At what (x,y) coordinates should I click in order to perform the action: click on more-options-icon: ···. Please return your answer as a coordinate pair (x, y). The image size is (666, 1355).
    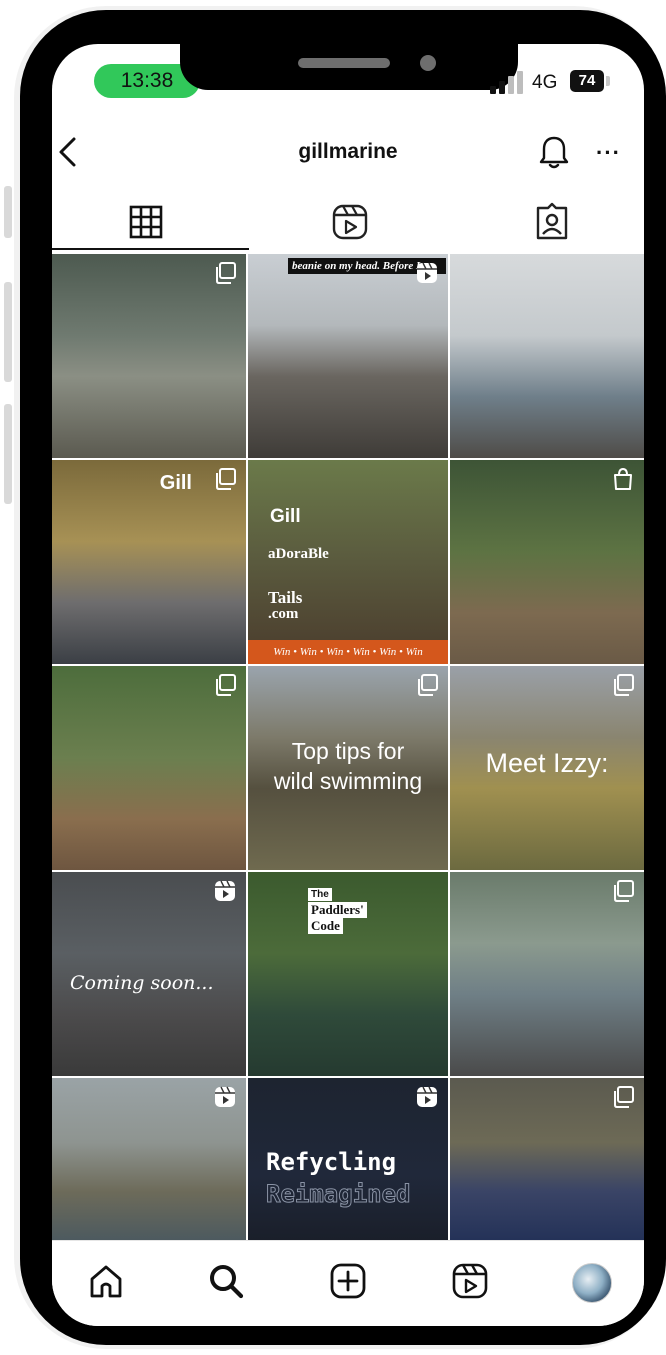
    Looking at the image, I should click on (608, 153).